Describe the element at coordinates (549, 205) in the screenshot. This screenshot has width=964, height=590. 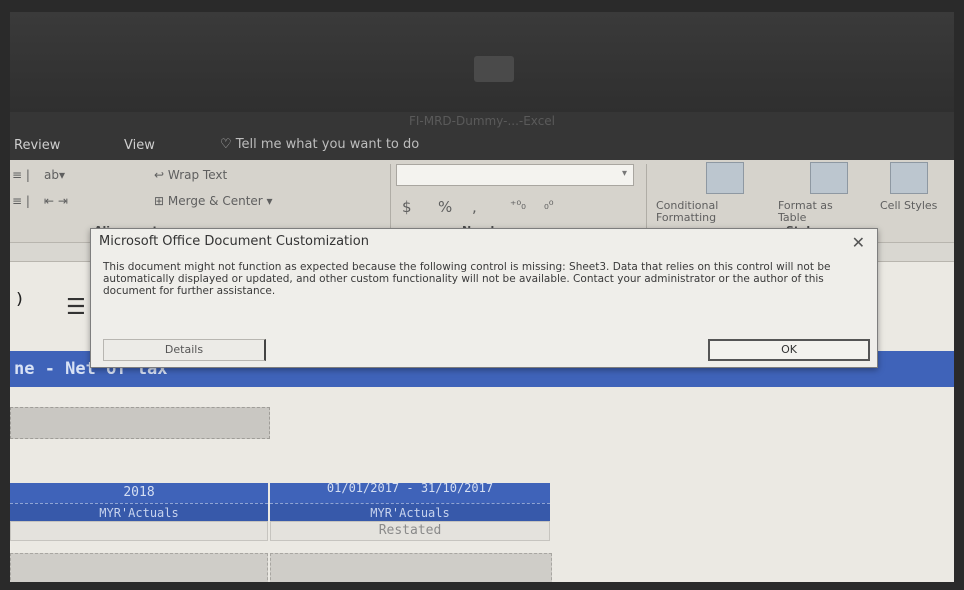
I see `decrease-decimal-icon: ₀⁰` at that location.